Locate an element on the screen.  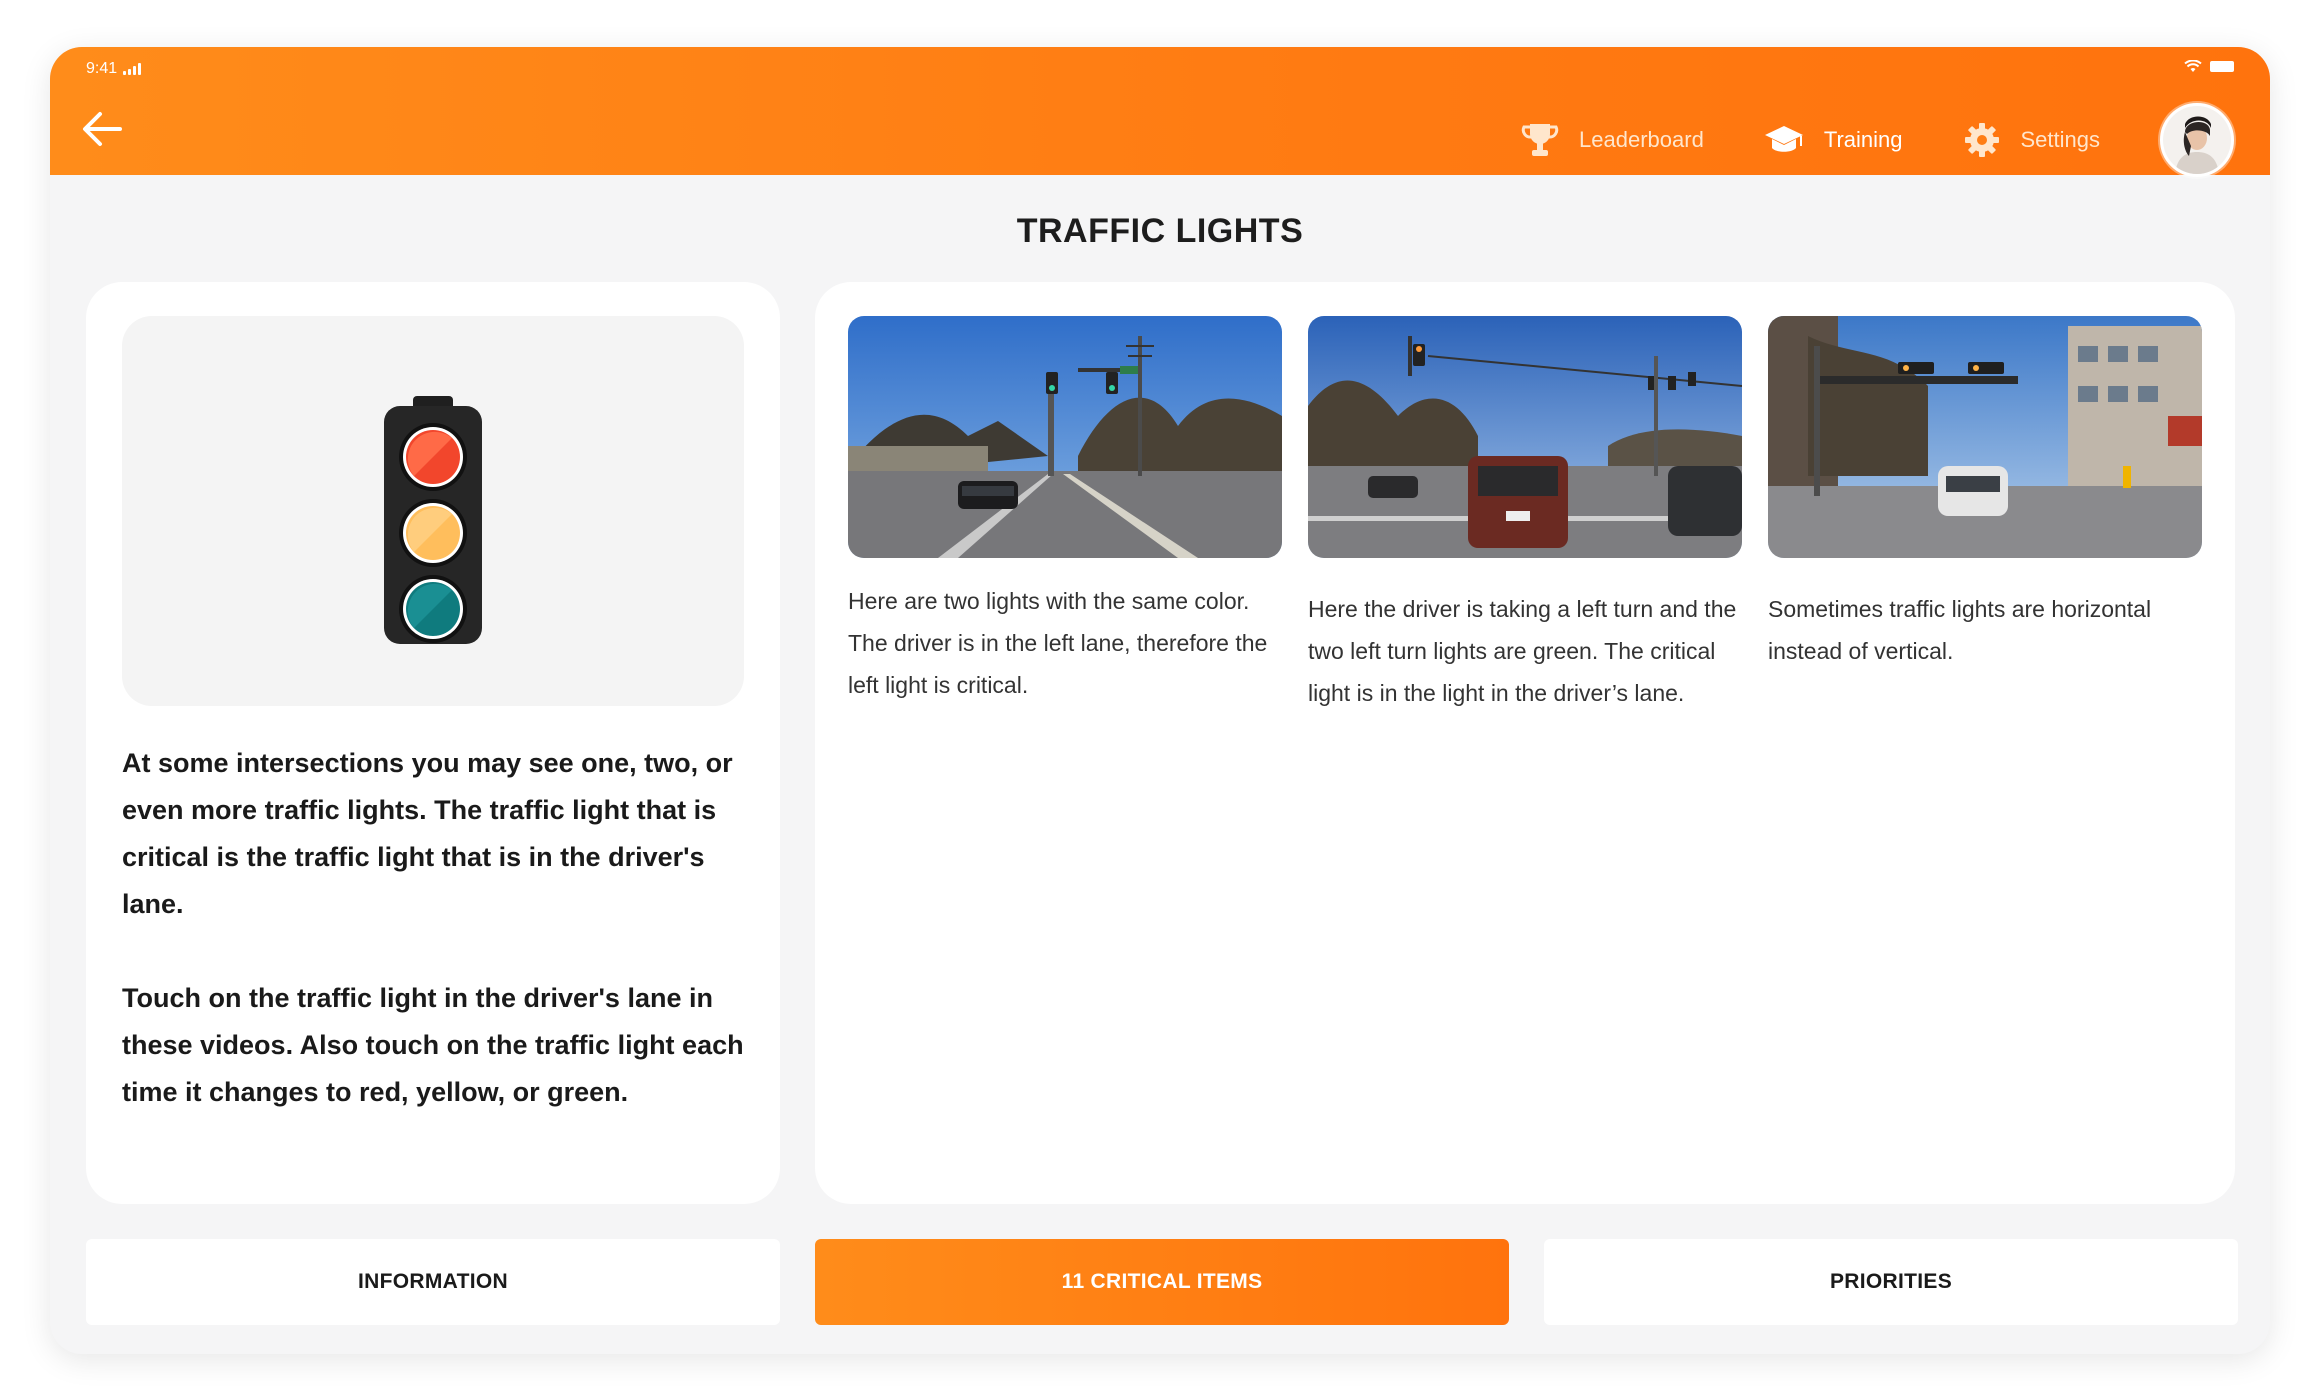
back-button is located at coordinates (104, 129).